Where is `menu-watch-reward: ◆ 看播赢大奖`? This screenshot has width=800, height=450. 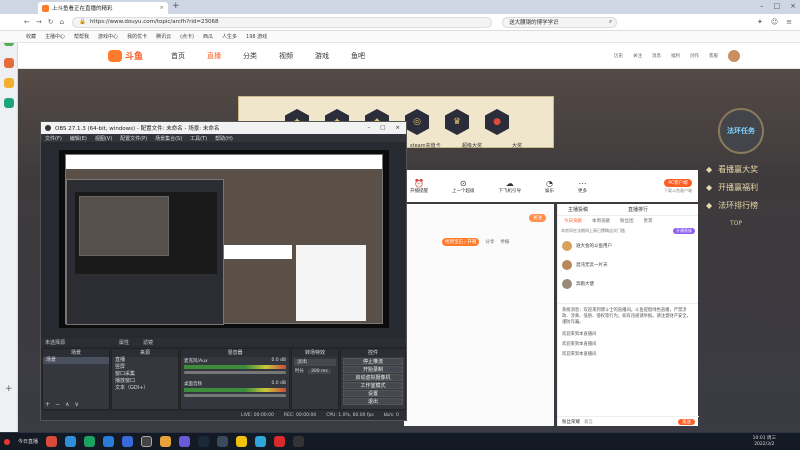 menu-watch-reward: ◆ 看播赢大奖 is located at coordinates (753, 169).